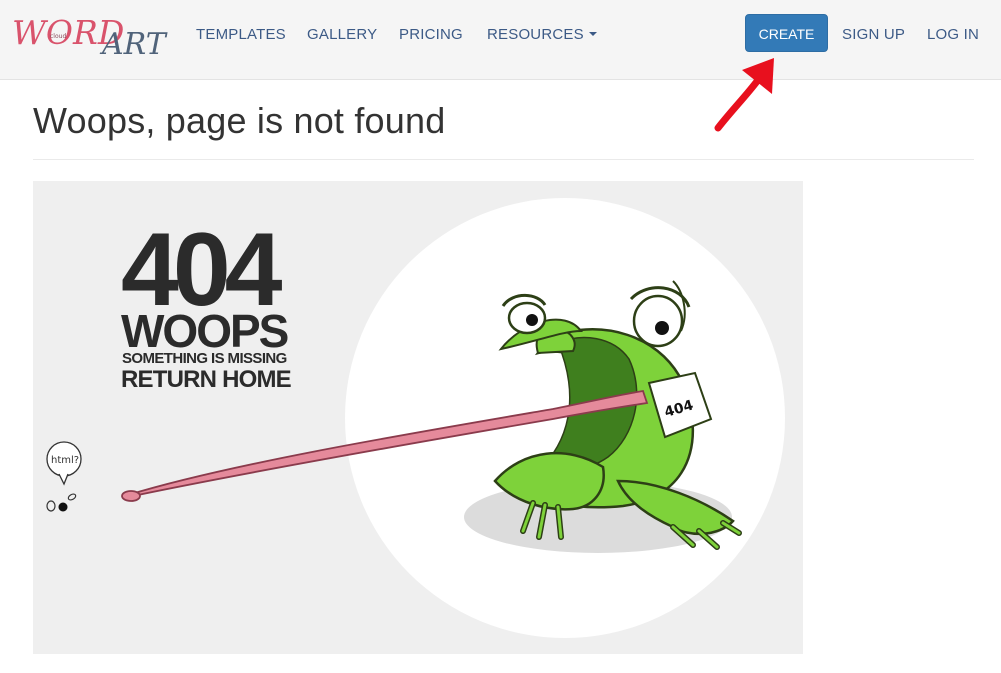 The image size is (1001, 673). I want to click on nav-resources-label: RESOURCES, so click(535, 34).